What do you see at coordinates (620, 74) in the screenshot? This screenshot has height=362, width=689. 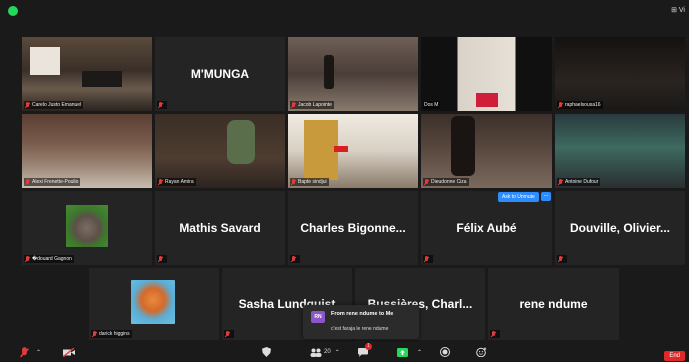 I see `video-tile: raphaelsousa16` at bounding box center [620, 74].